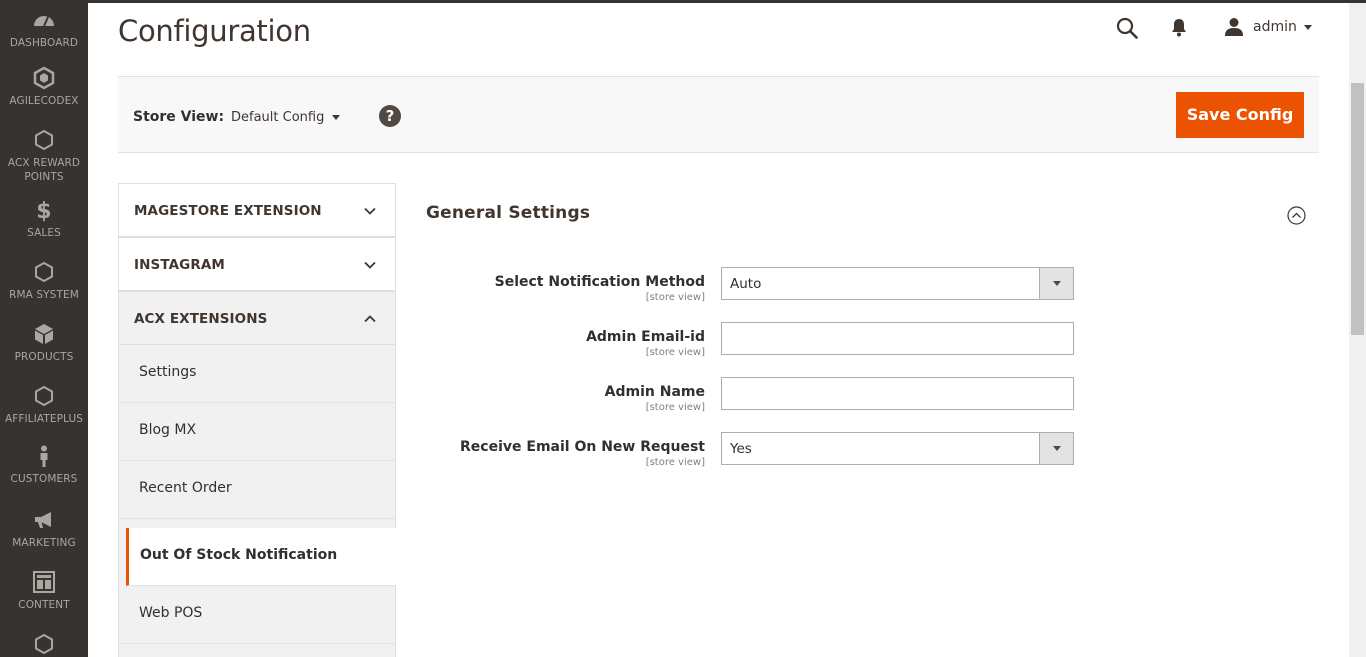 The width and height of the screenshot is (1366, 657). What do you see at coordinates (44, 101) in the screenshot?
I see `nav-label: AGILECODEX` at bounding box center [44, 101].